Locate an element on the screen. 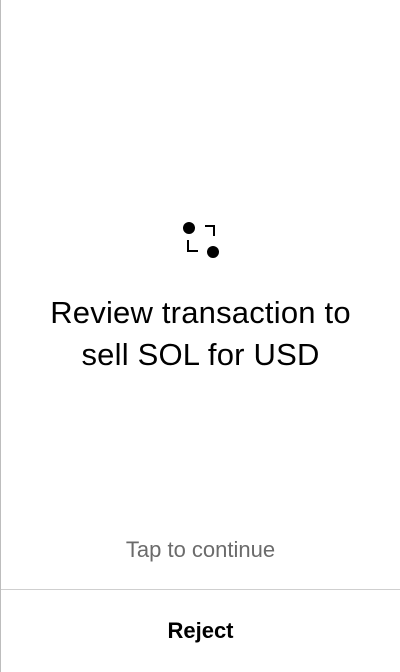  tap-to-continue-hint: Tap to continue is located at coordinates (200, 549).